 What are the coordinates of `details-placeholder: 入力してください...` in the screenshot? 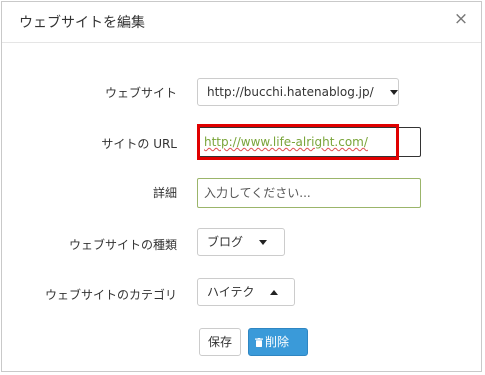 It's located at (257, 193).